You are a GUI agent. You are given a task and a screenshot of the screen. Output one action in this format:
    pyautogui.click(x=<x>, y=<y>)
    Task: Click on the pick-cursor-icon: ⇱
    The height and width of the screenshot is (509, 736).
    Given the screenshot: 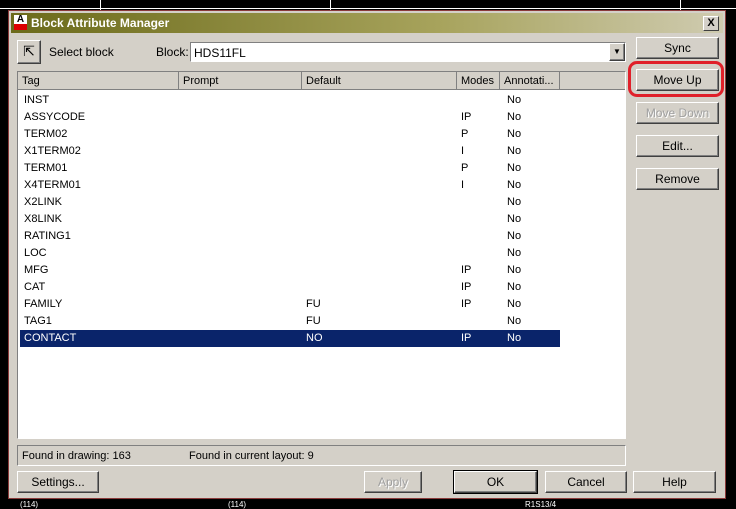 What is the action you would take?
    pyautogui.click(x=29, y=51)
    